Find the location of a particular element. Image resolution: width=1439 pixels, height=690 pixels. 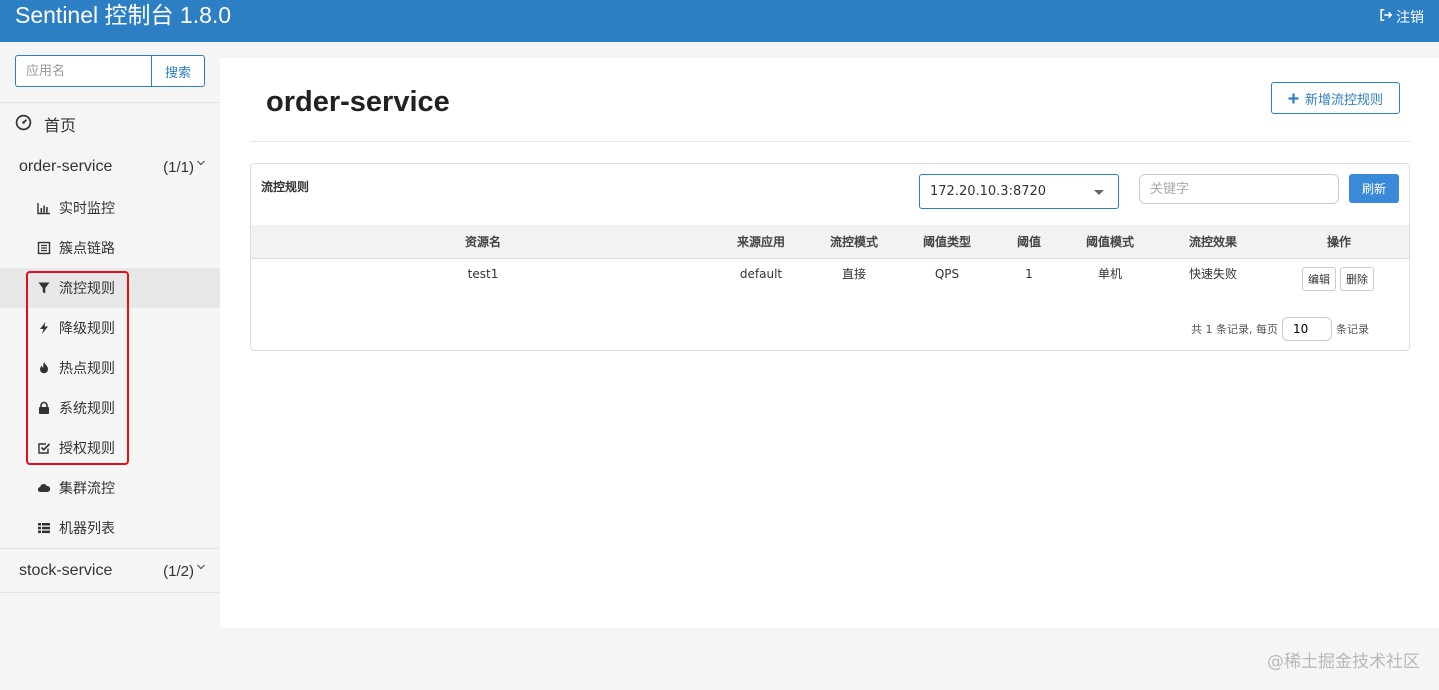

logout-icon is located at coordinates (1386, 17).